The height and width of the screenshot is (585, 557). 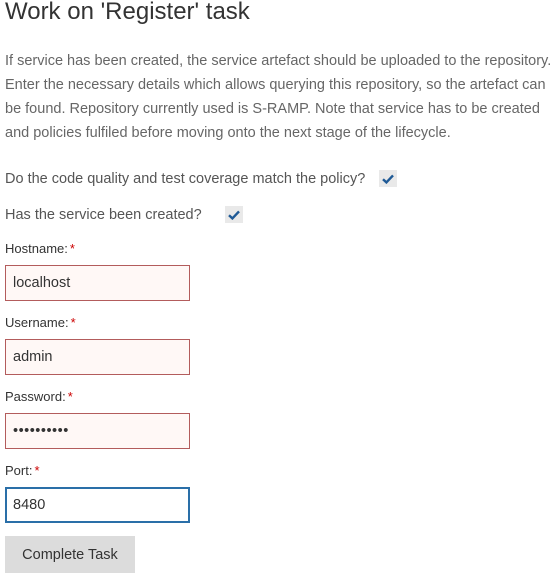 I want to click on username-label-text: Username:, so click(x=37, y=322).